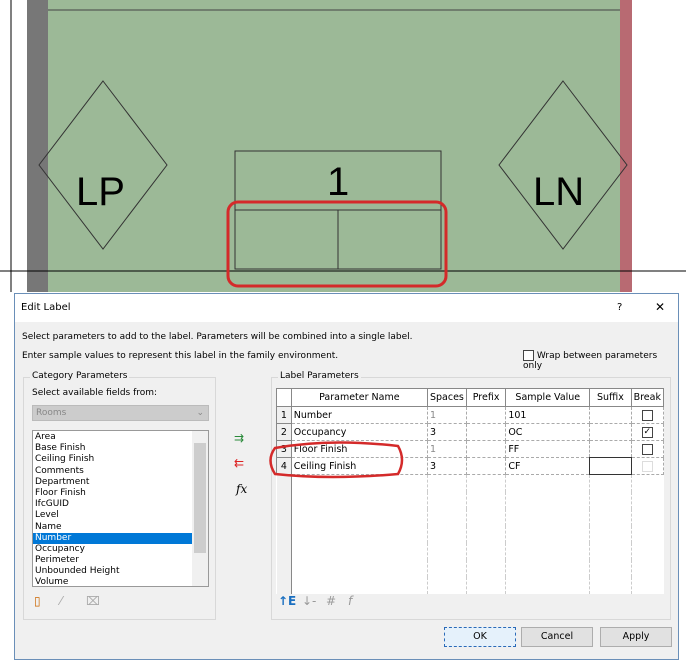 This screenshot has width=686, height=661. What do you see at coordinates (200, 413) in the screenshot?
I see `chevron-down-icon: ⌄` at bounding box center [200, 413].